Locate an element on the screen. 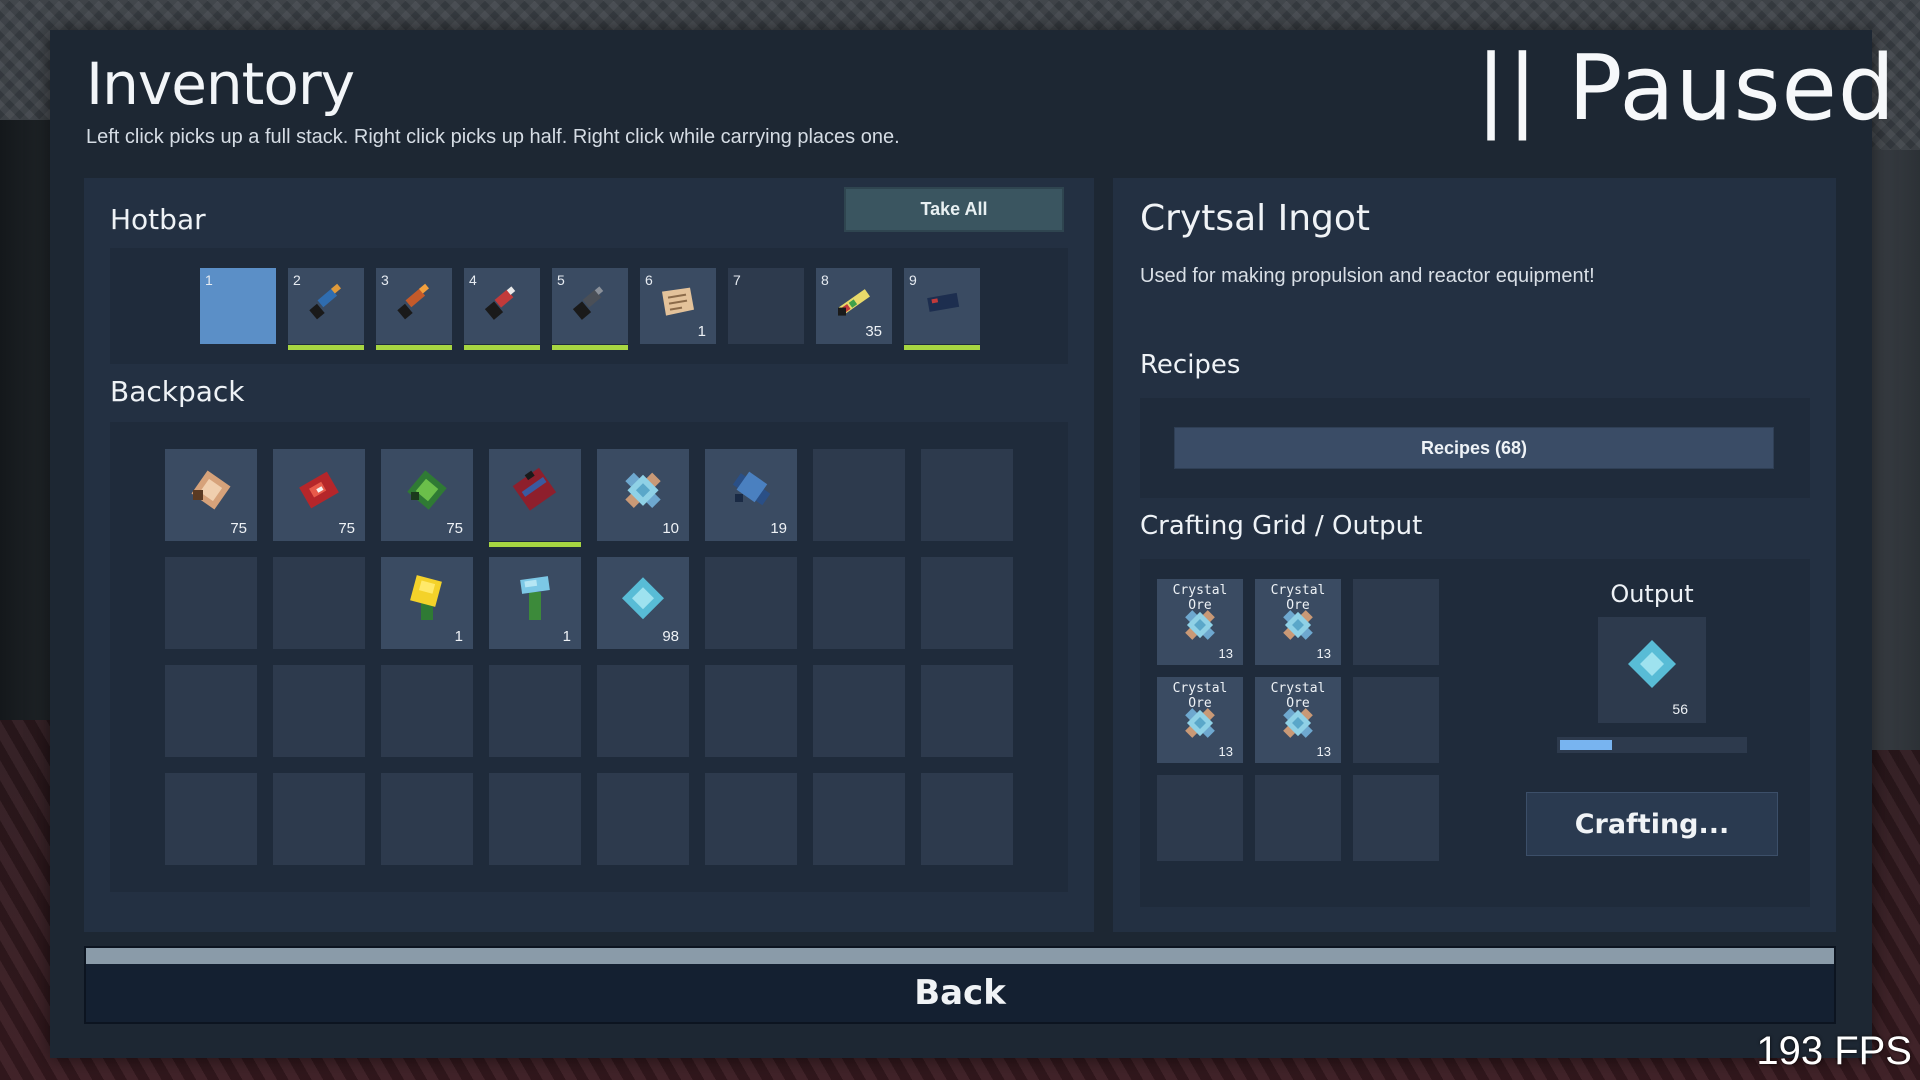 The height and width of the screenshot is (1080, 1920). hotbar-slot-8: 8 35 is located at coordinates (854, 306).